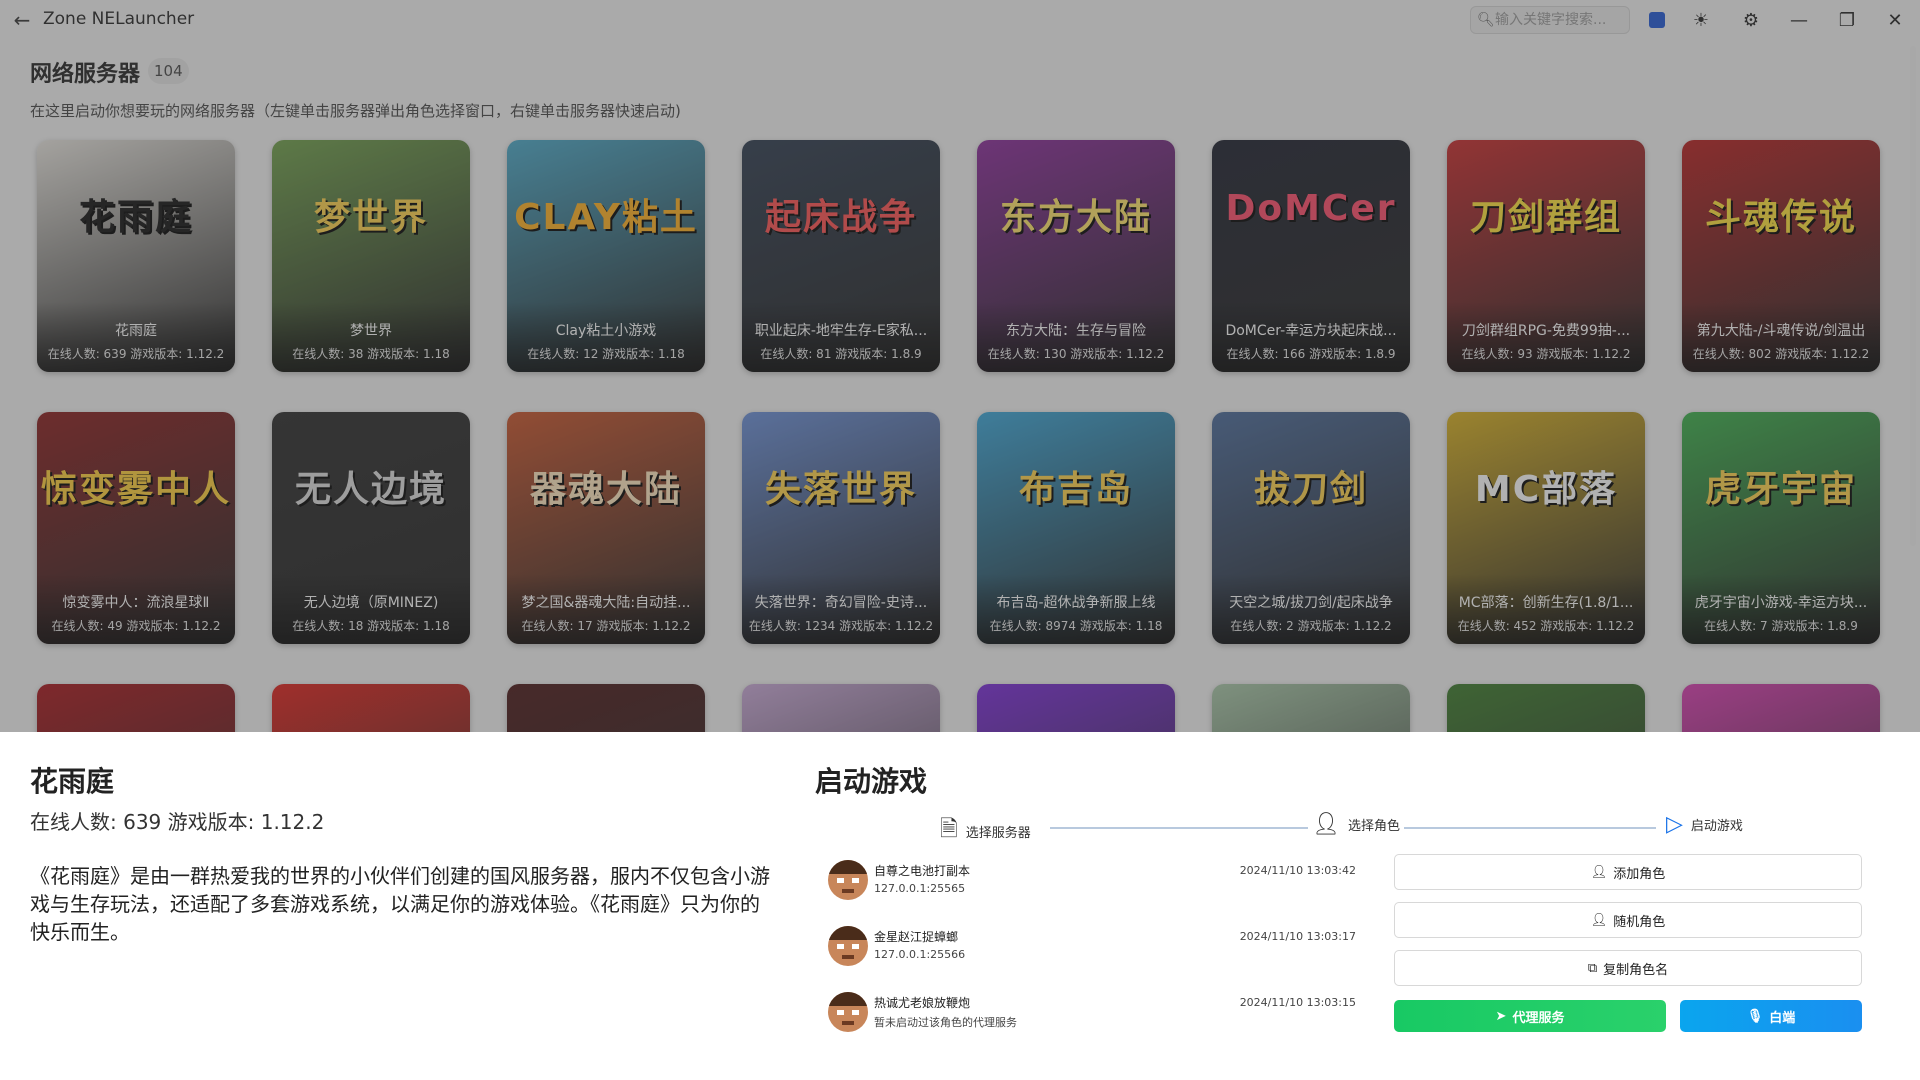  What do you see at coordinates (920, 954) in the screenshot?
I see `role-address: 127.0.0.1:25566` at bounding box center [920, 954].